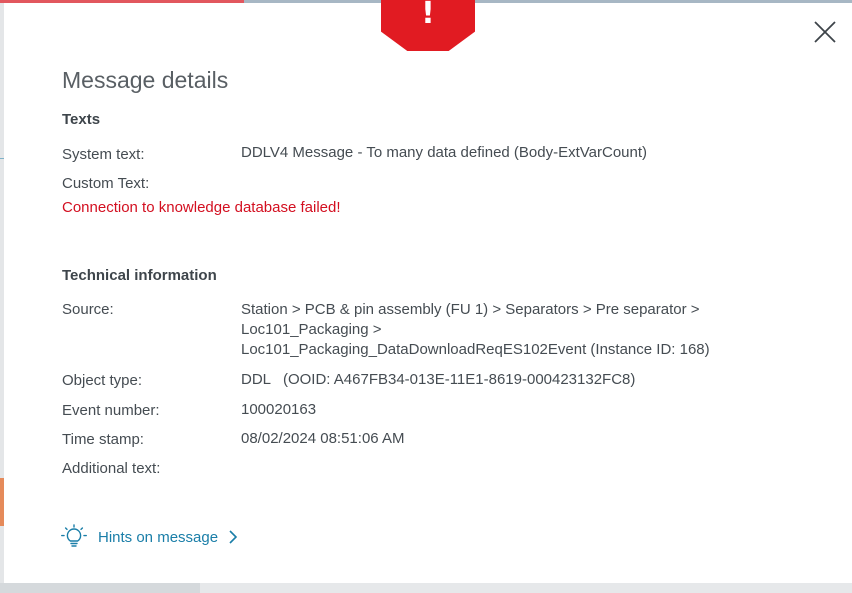  Describe the element at coordinates (428, 15) in the screenshot. I see `exclamation-icon: !` at that location.